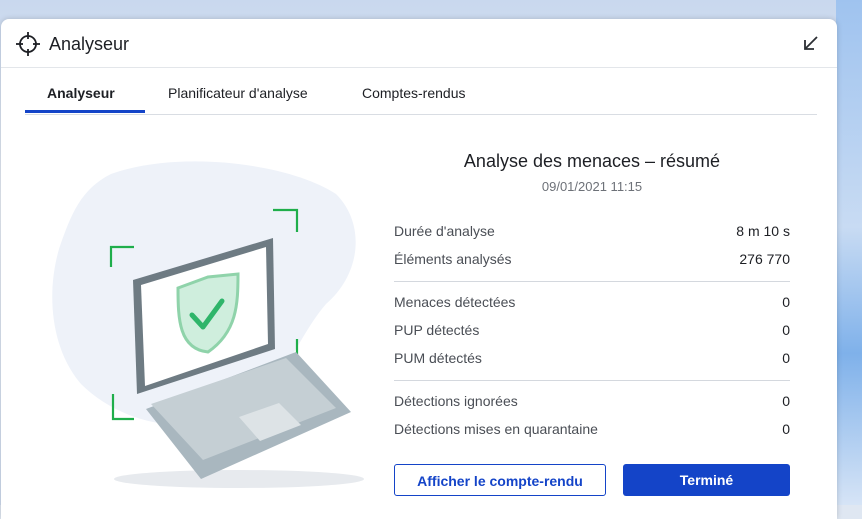 This screenshot has height=519, width=862. I want to click on row-label: Éléments analysés, so click(453, 259).